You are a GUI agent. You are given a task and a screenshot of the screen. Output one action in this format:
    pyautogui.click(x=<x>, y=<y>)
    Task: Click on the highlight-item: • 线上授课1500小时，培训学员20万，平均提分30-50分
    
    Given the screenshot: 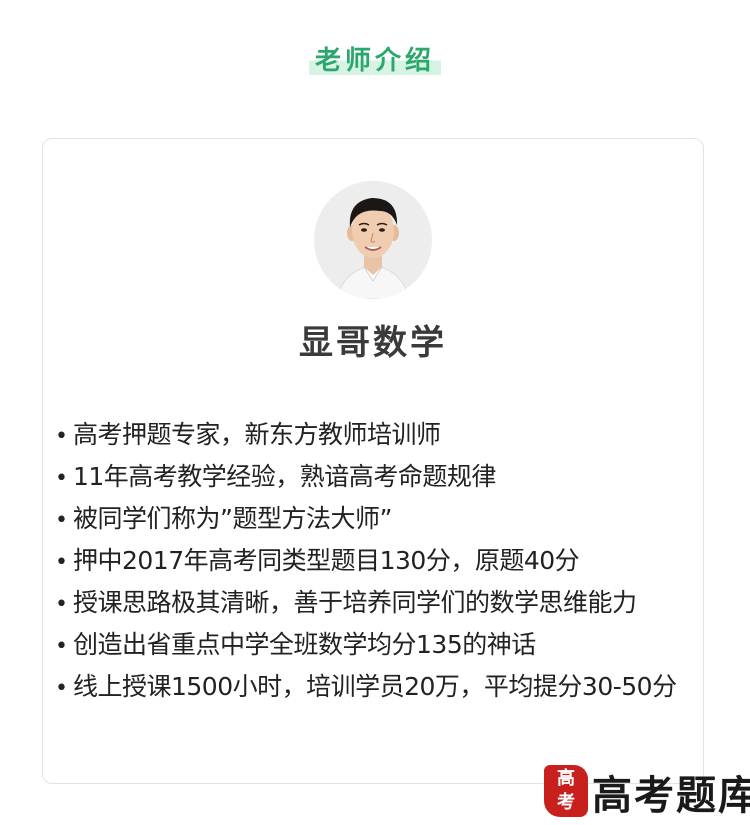 What is the action you would take?
    pyautogui.click(x=366, y=687)
    